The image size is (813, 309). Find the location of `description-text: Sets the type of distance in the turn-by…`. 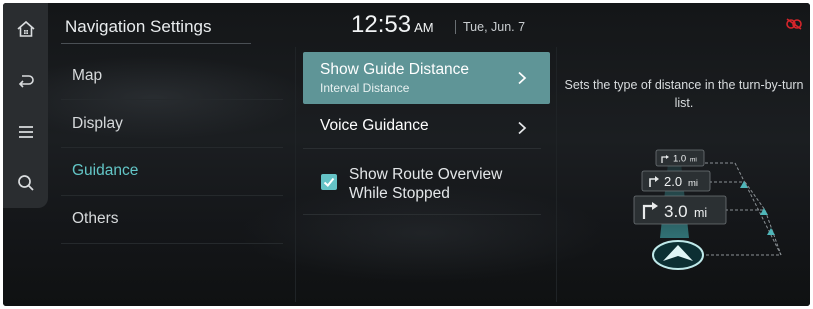

description-text: Sets the type of distance in the turn-by… is located at coordinates (684, 94).